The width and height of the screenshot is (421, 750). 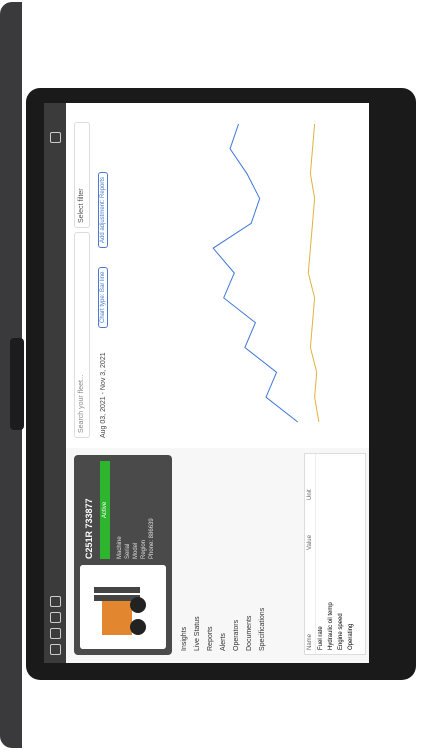 What do you see at coordinates (321, 638) in the screenshot?
I see `table-row: Fuel rate` at bounding box center [321, 638].